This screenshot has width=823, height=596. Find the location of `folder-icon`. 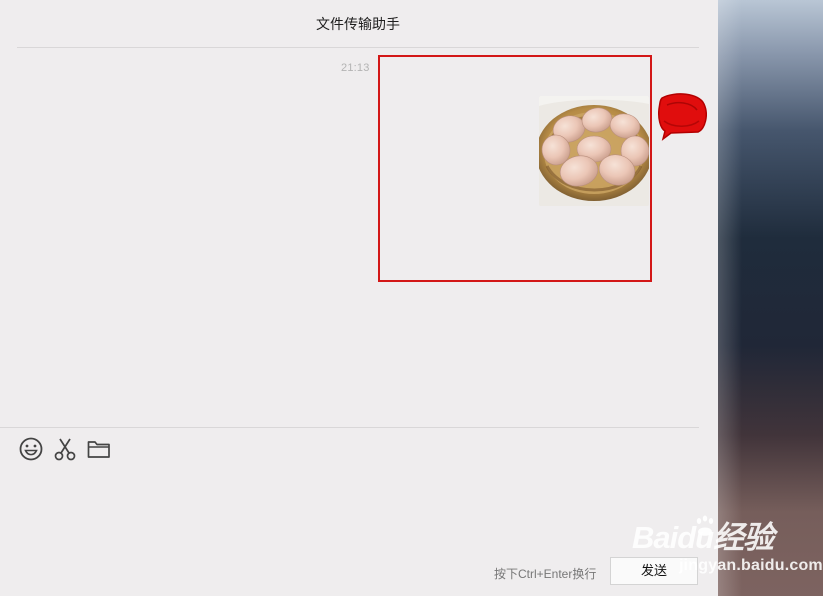

folder-icon is located at coordinates (99, 449).